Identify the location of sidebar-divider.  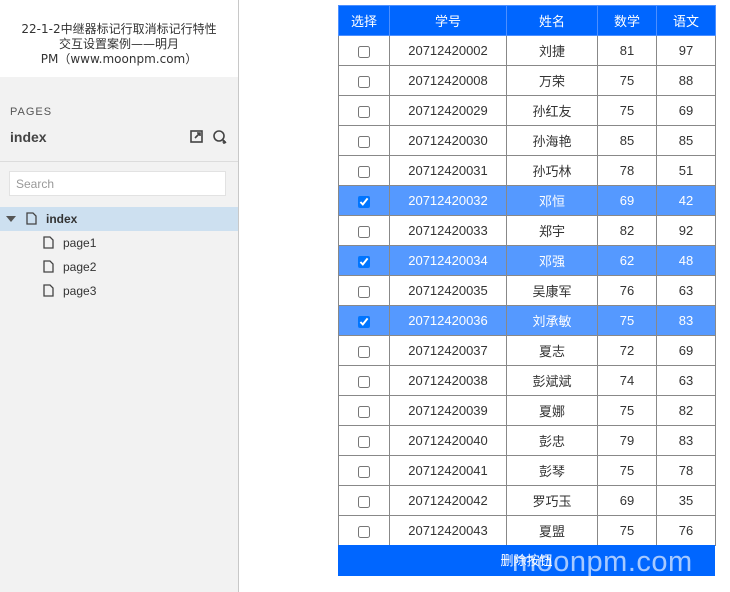
(119, 161).